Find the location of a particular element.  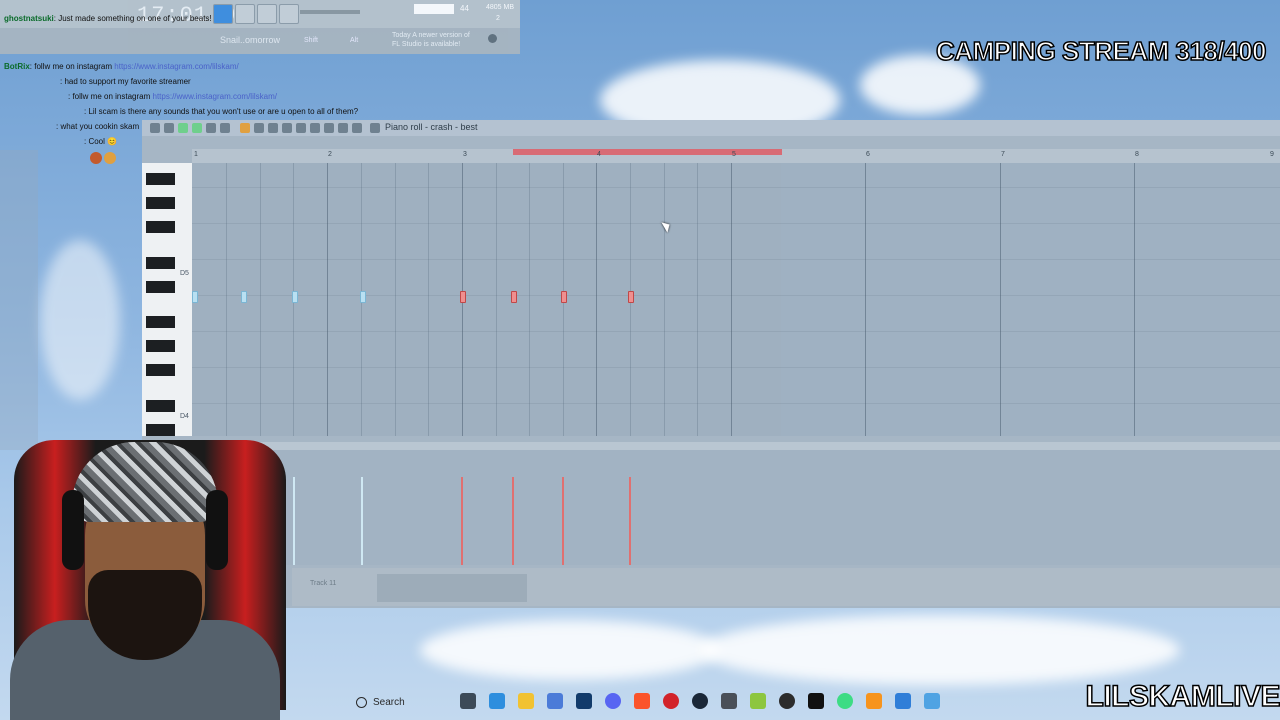

eraser-tool-icon is located at coordinates (273, 128).